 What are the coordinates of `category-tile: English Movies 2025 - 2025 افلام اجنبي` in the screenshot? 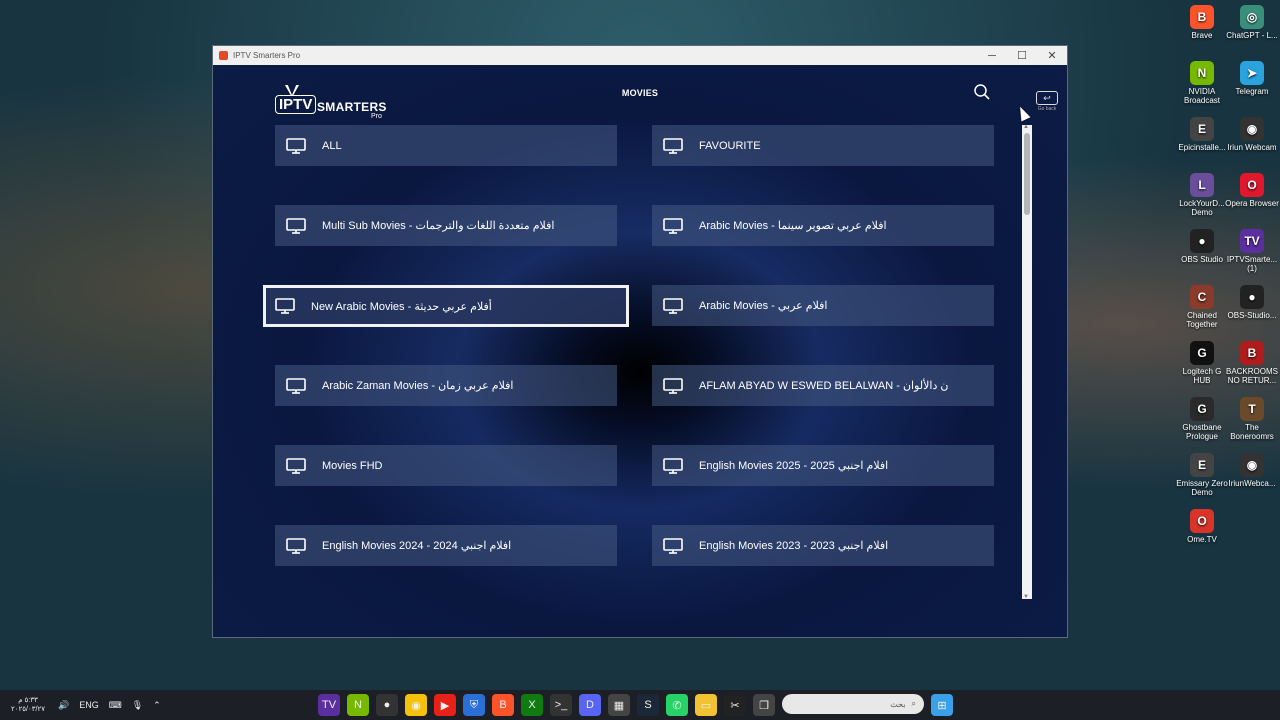 It's located at (823, 465).